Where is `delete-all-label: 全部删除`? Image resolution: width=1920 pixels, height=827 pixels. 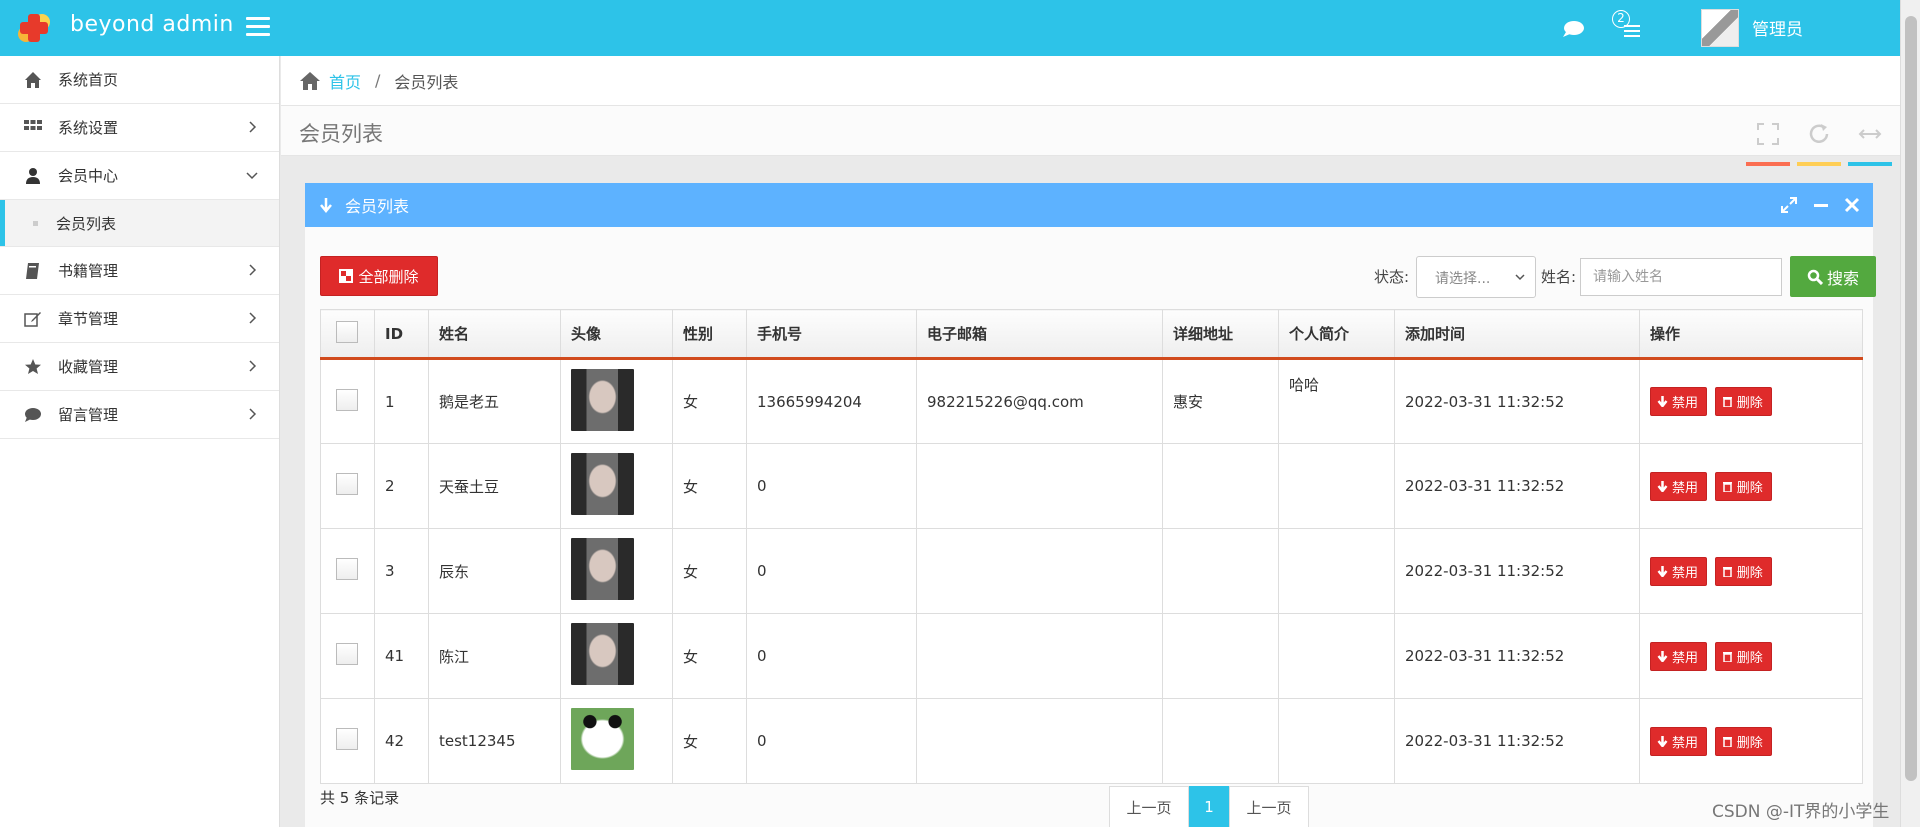 delete-all-label: 全部删除 is located at coordinates (388, 276).